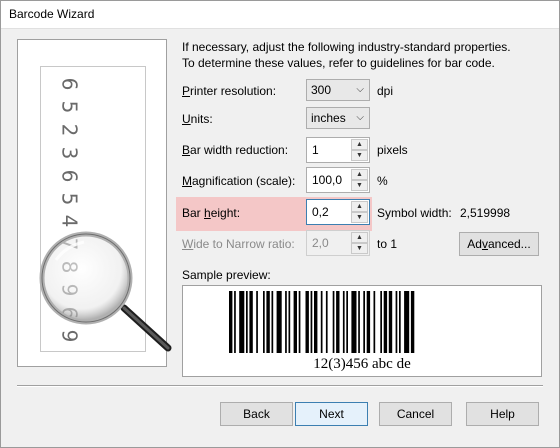 The width and height of the screenshot is (560, 448). Describe the element at coordinates (256, 414) in the screenshot. I see `back-button: Back` at that location.